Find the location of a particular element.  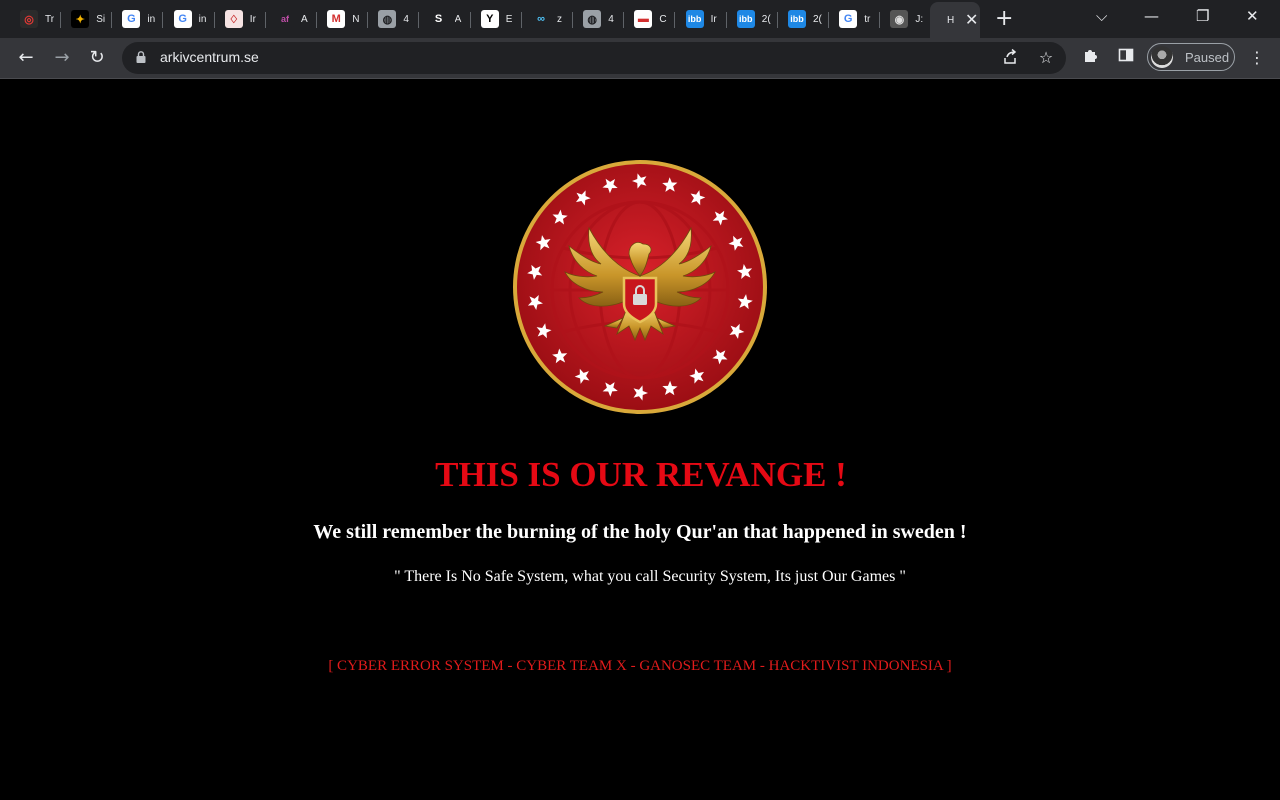

eagle-emblem is located at coordinates (640, 287).